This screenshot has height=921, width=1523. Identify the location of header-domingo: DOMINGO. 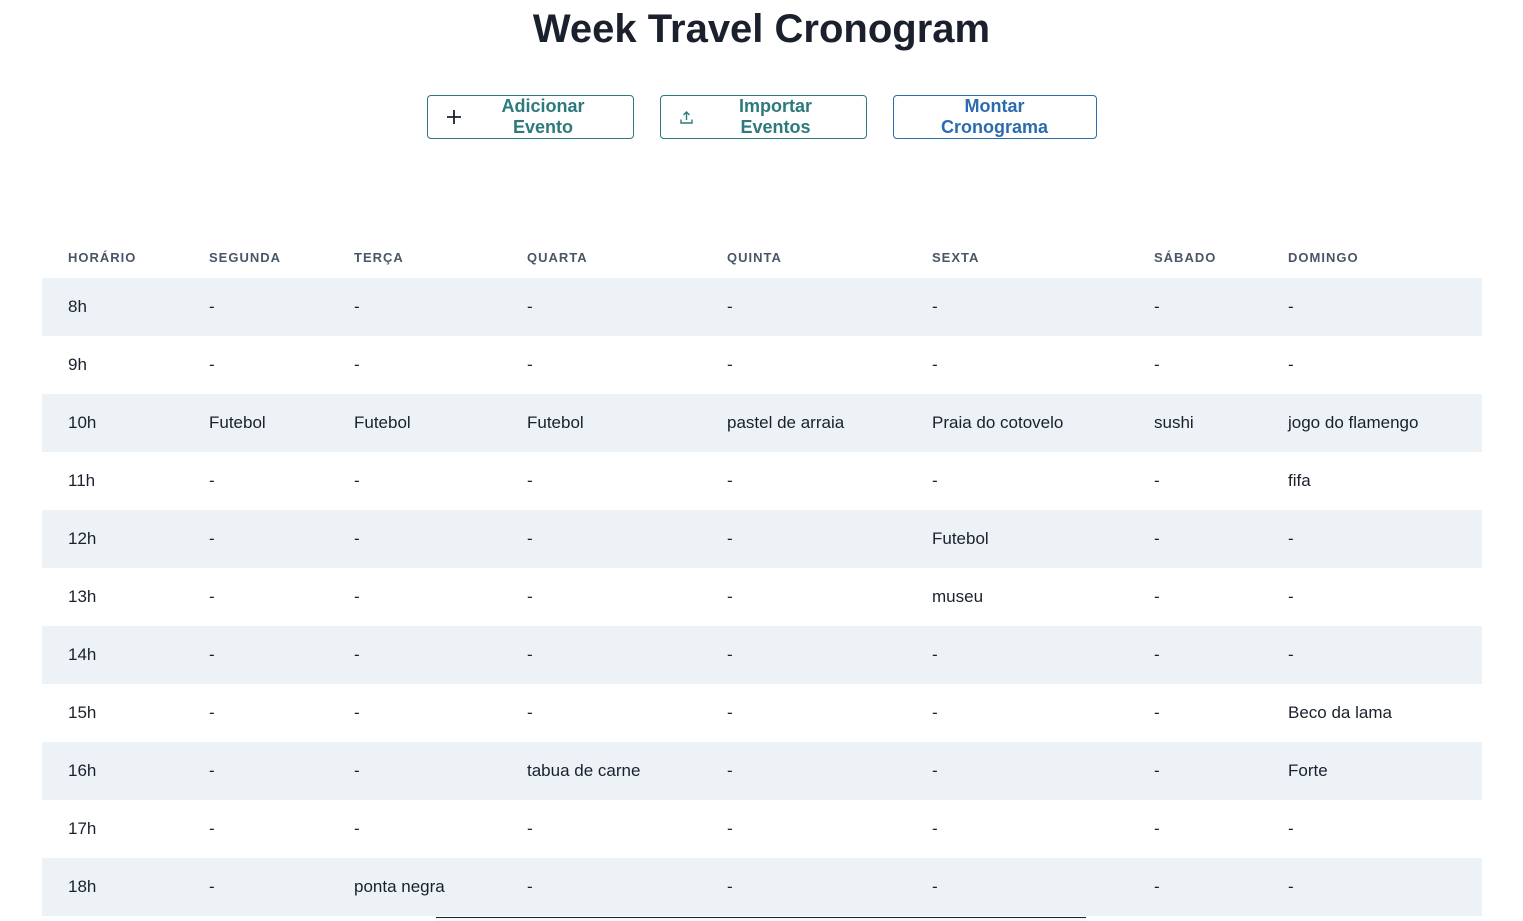
(1323, 257).